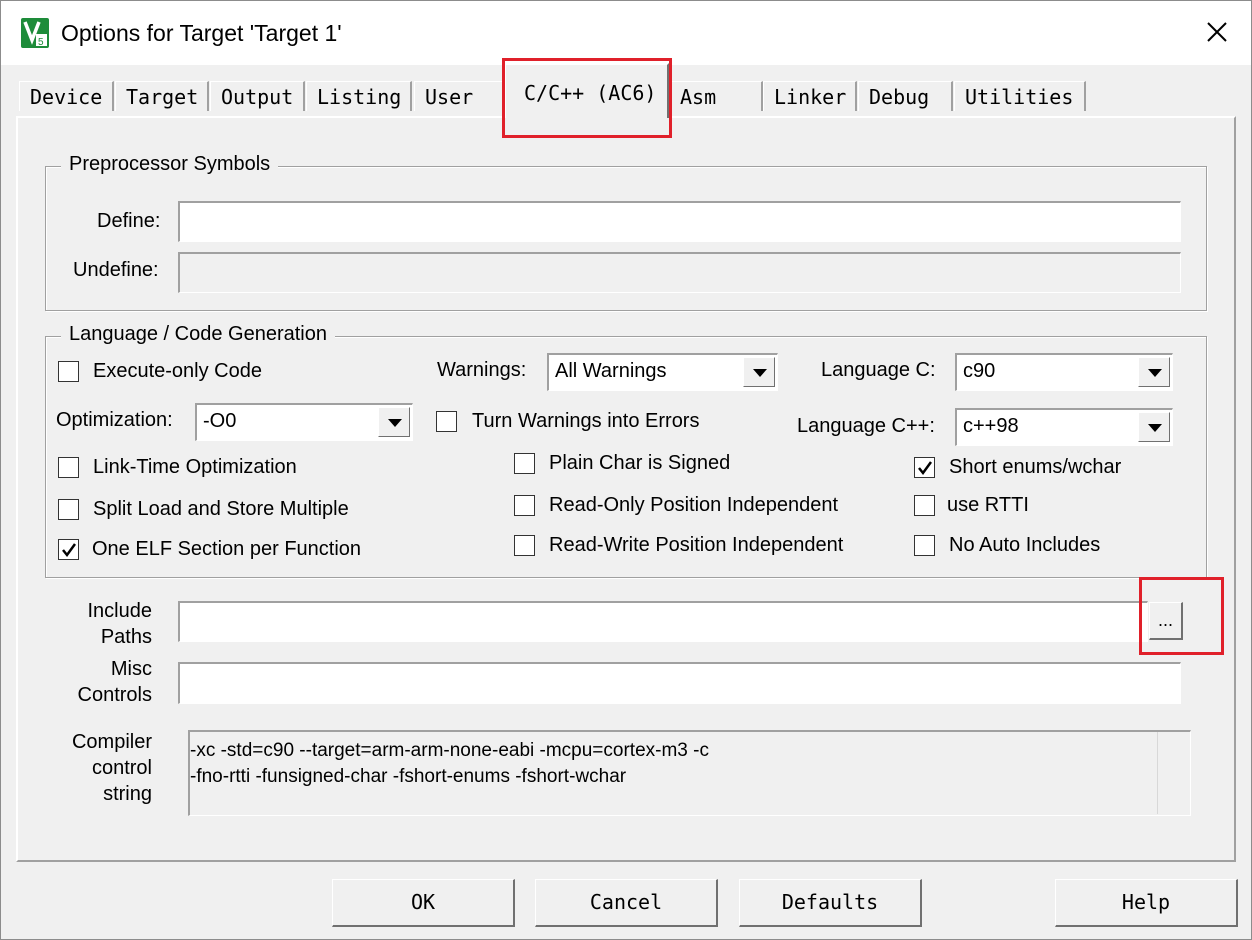  What do you see at coordinates (111, 742) in the screenshot?
I see `compiler-label-1: Compiler` at bounding box center [111, 742].